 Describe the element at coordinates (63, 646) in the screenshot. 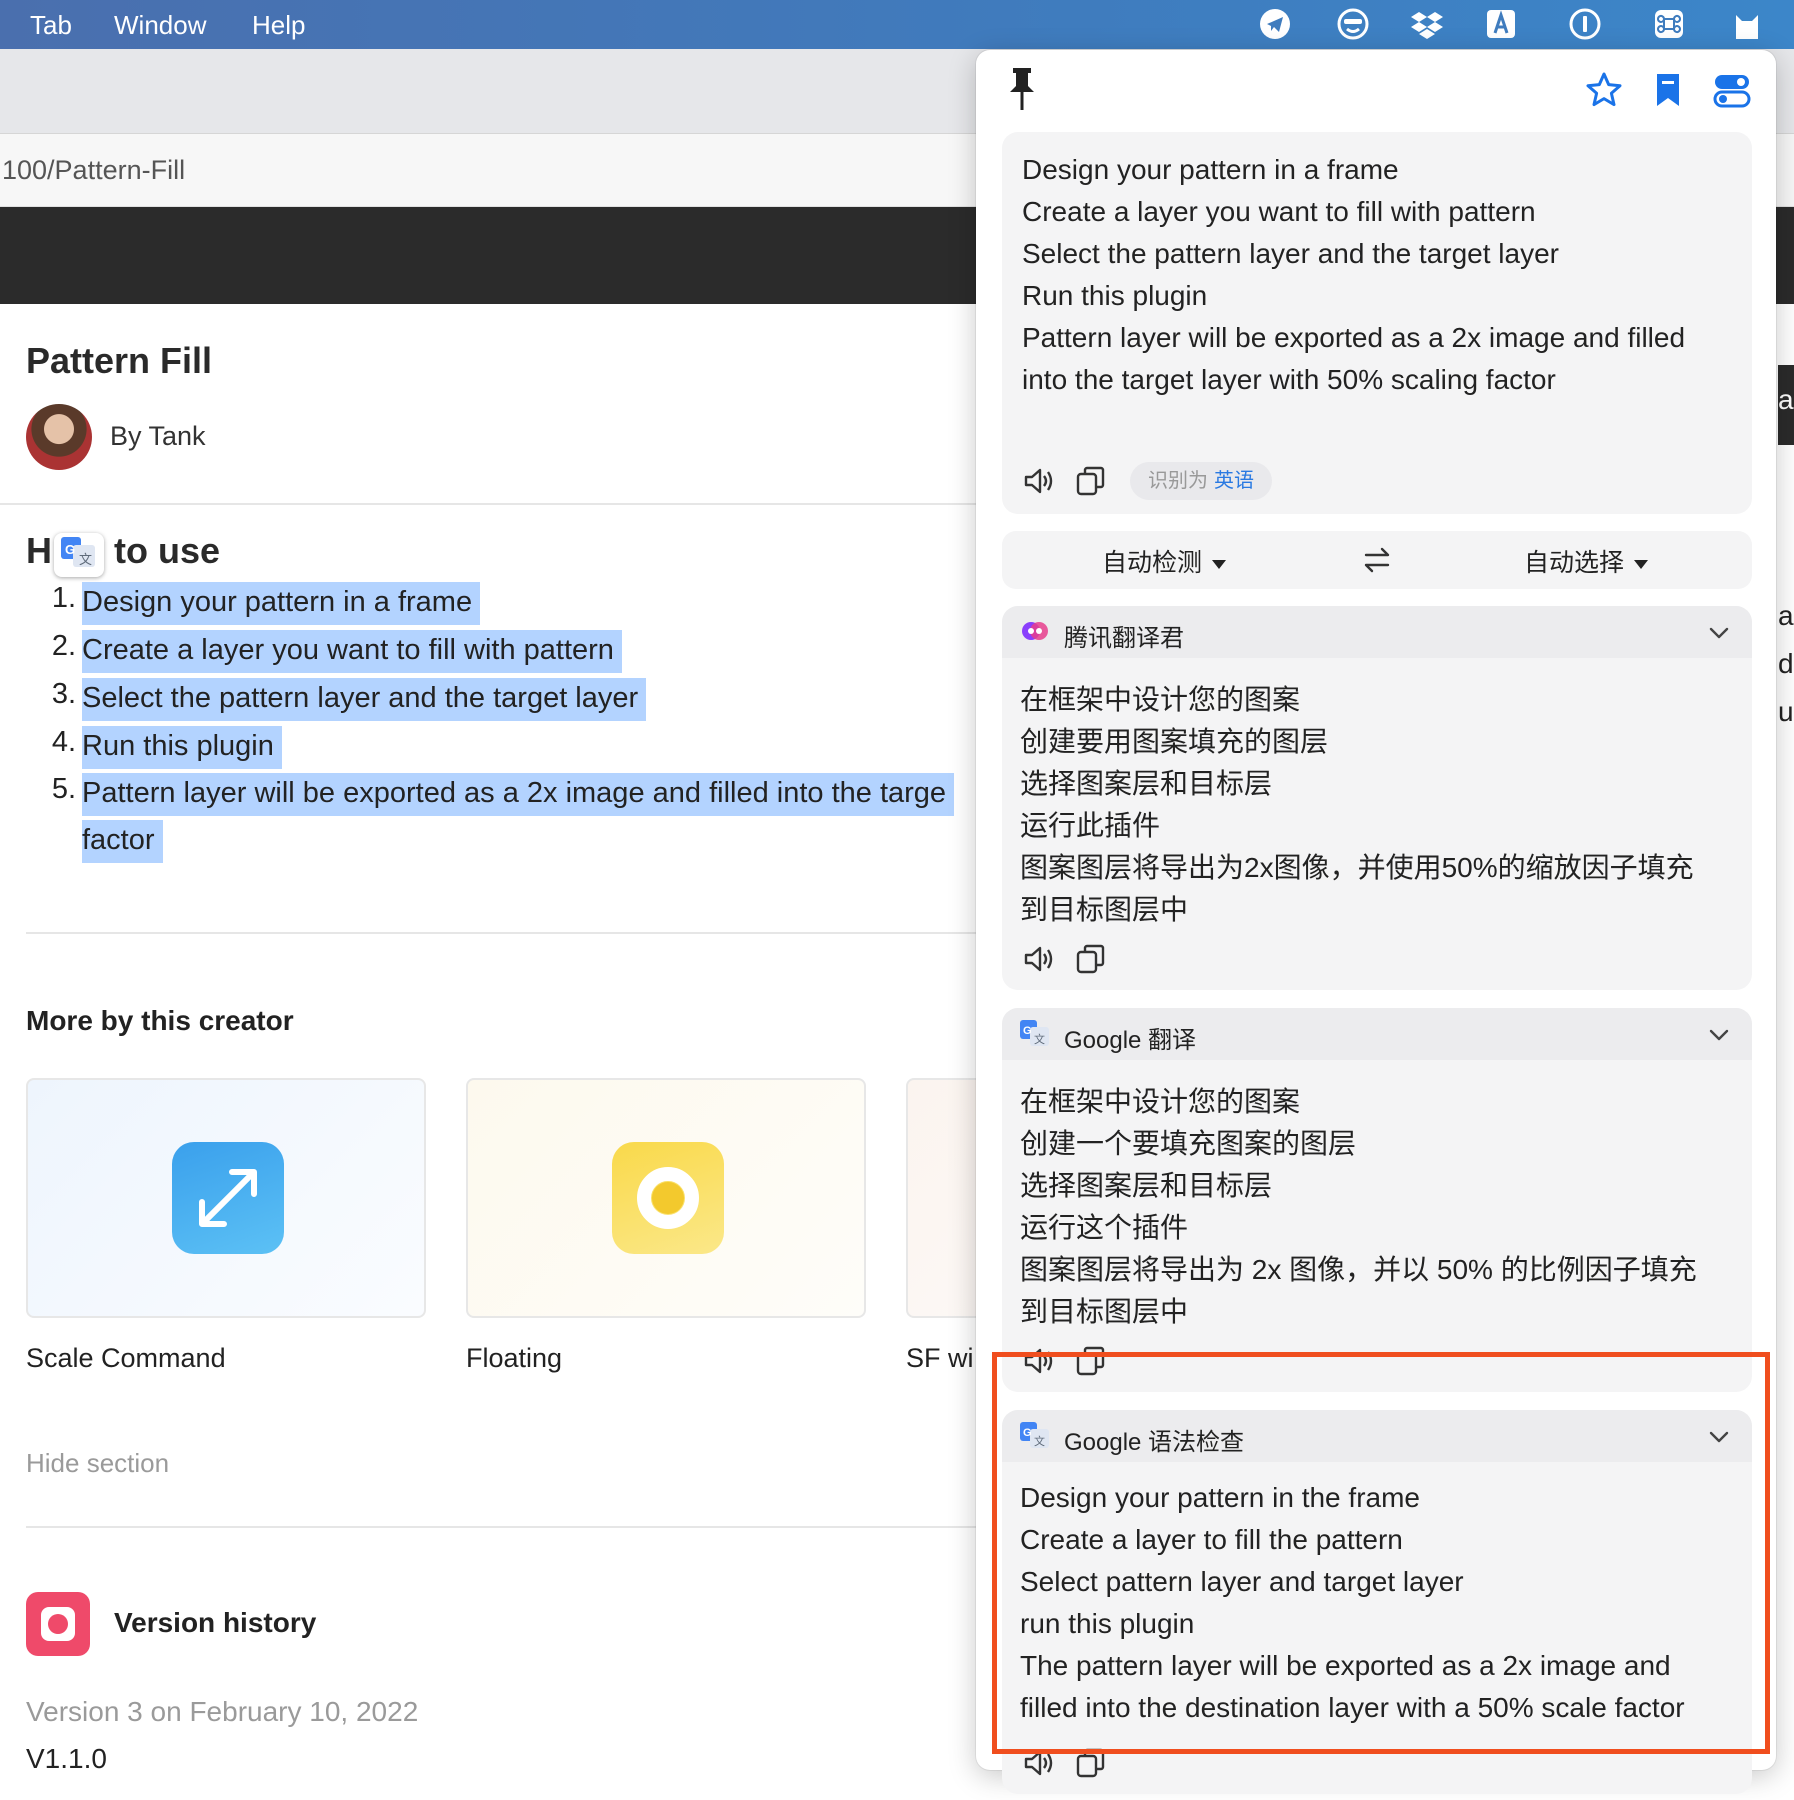

I see `step-number: 2.` at that location.